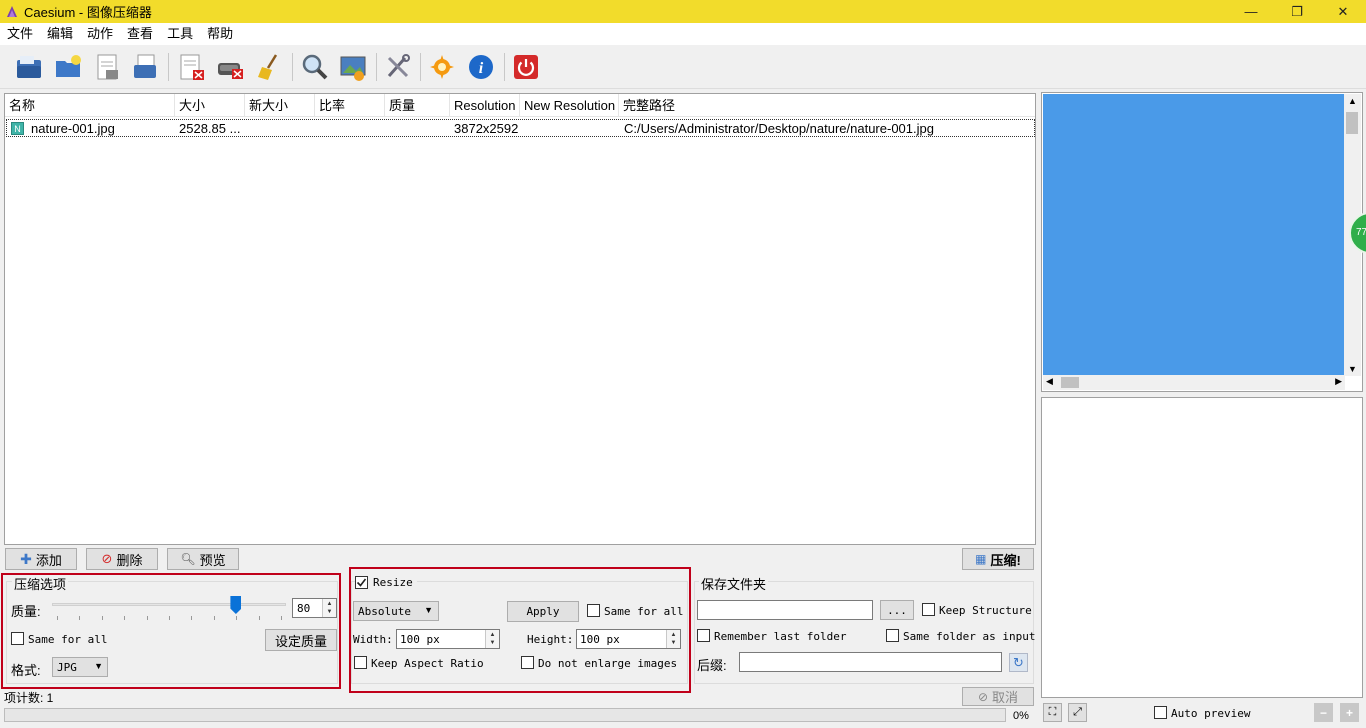 The image size is (1366, 728). I want to click on preview-original-image, so click(1194, 235).